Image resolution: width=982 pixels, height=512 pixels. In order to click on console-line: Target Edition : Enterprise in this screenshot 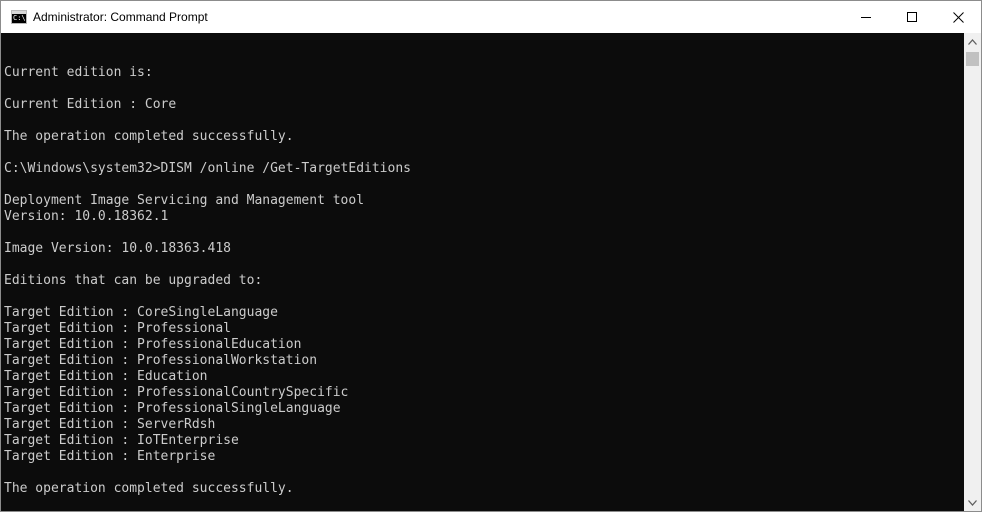, I will do `click(110, 456)`.